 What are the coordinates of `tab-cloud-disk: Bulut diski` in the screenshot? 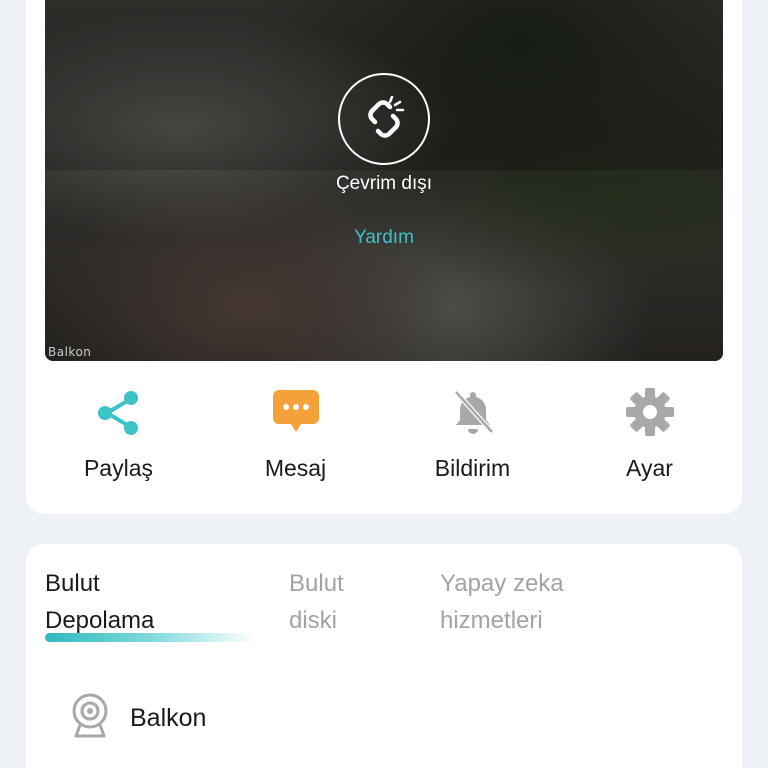 It's located at (316, 602).